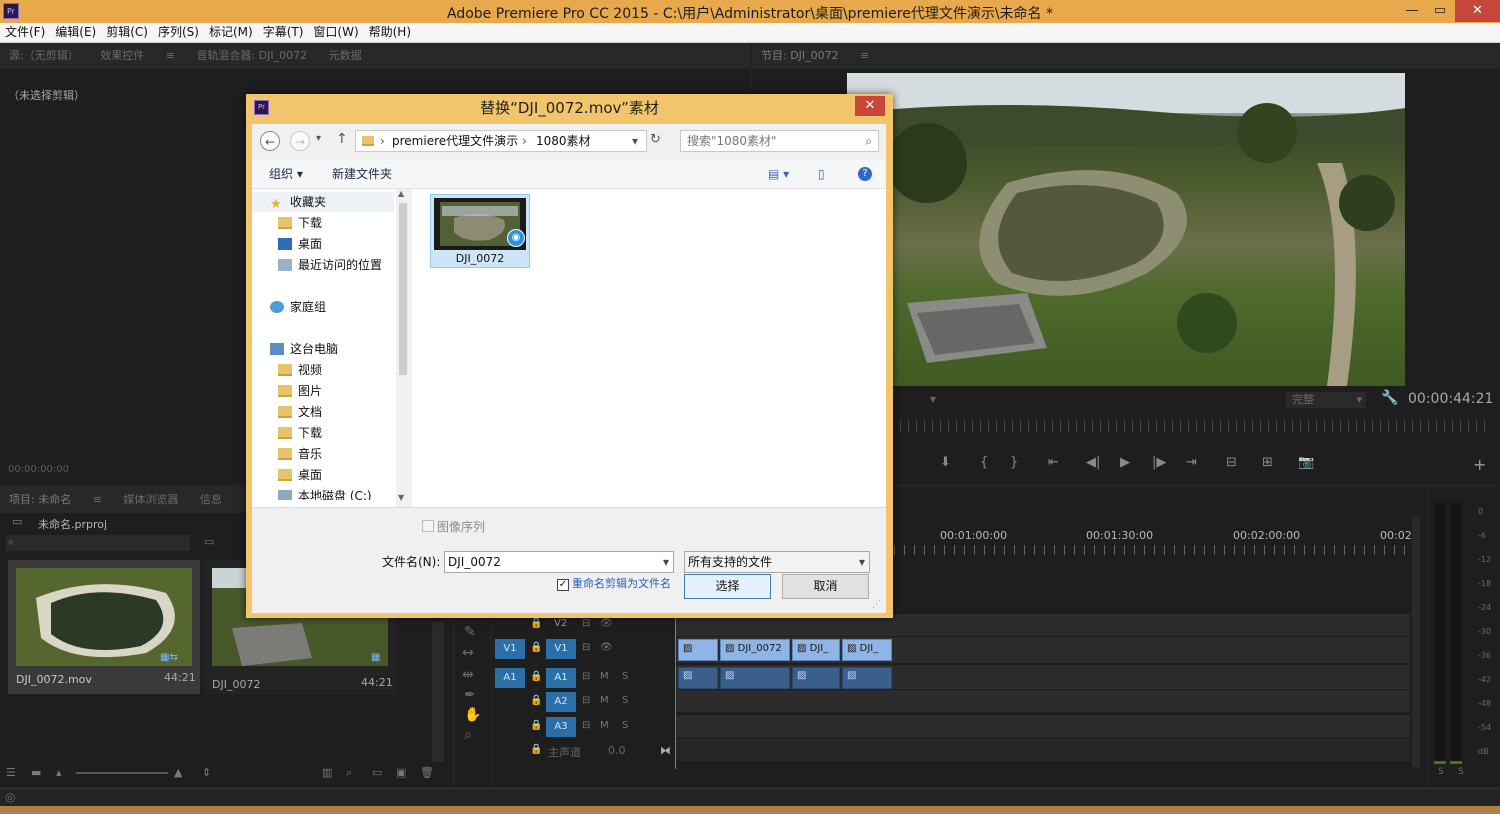  I want to click on a3-mute-button: M, so click(604, 725).